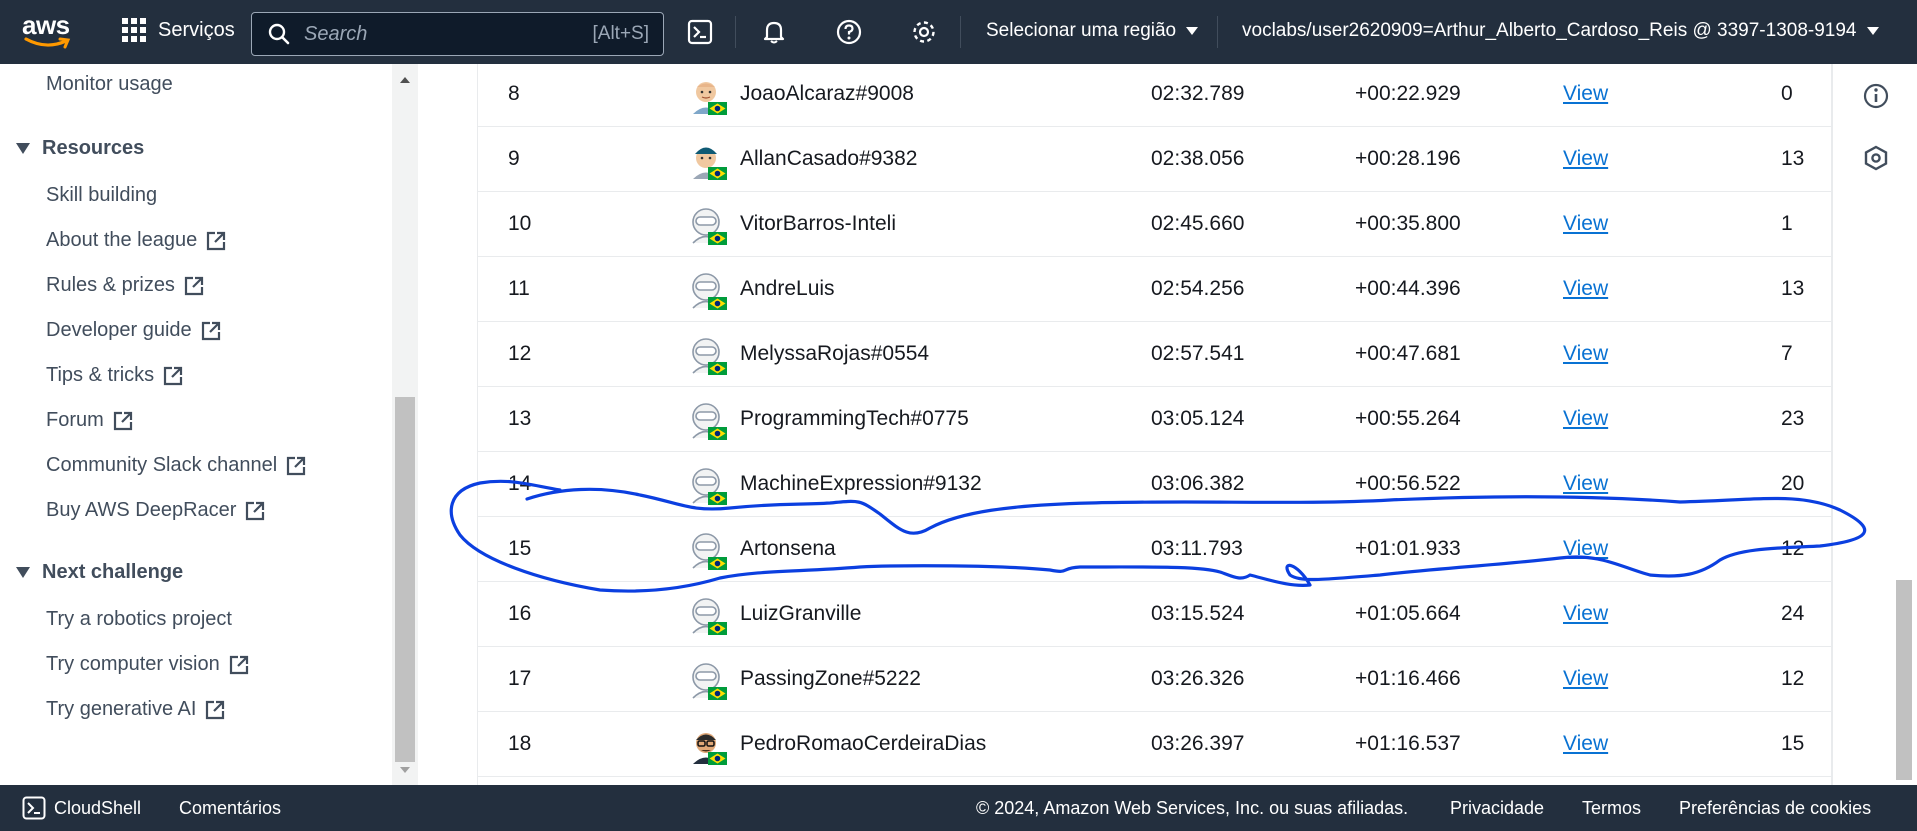 This screenshot has height=831, width=1917. What do you see at coordinates (801, 613) in the screenshot?
I see `racer-name-cell: LuizGranville` at bounding box center [801, 613].